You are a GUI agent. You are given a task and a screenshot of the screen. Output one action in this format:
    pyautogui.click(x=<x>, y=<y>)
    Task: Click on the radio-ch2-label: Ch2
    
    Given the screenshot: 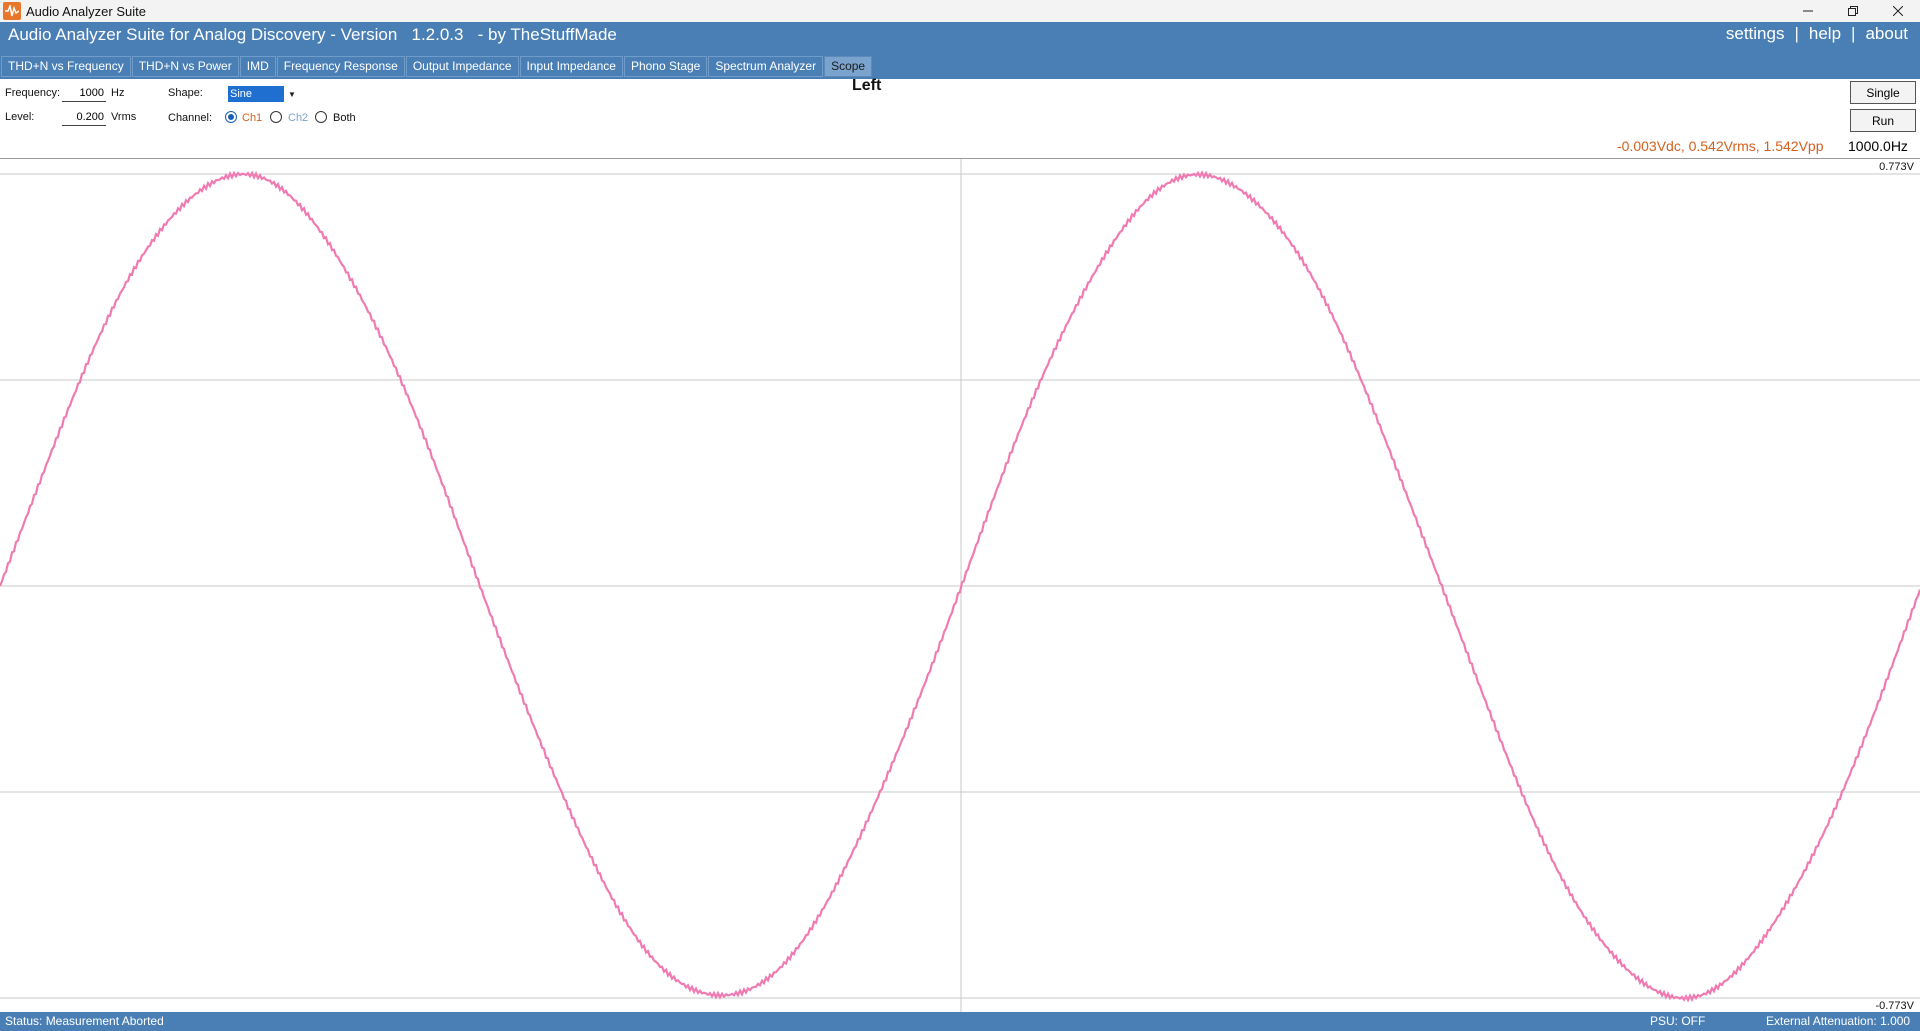 What is the action you would take?
    pyautogui.click(x=298, y=118)
    